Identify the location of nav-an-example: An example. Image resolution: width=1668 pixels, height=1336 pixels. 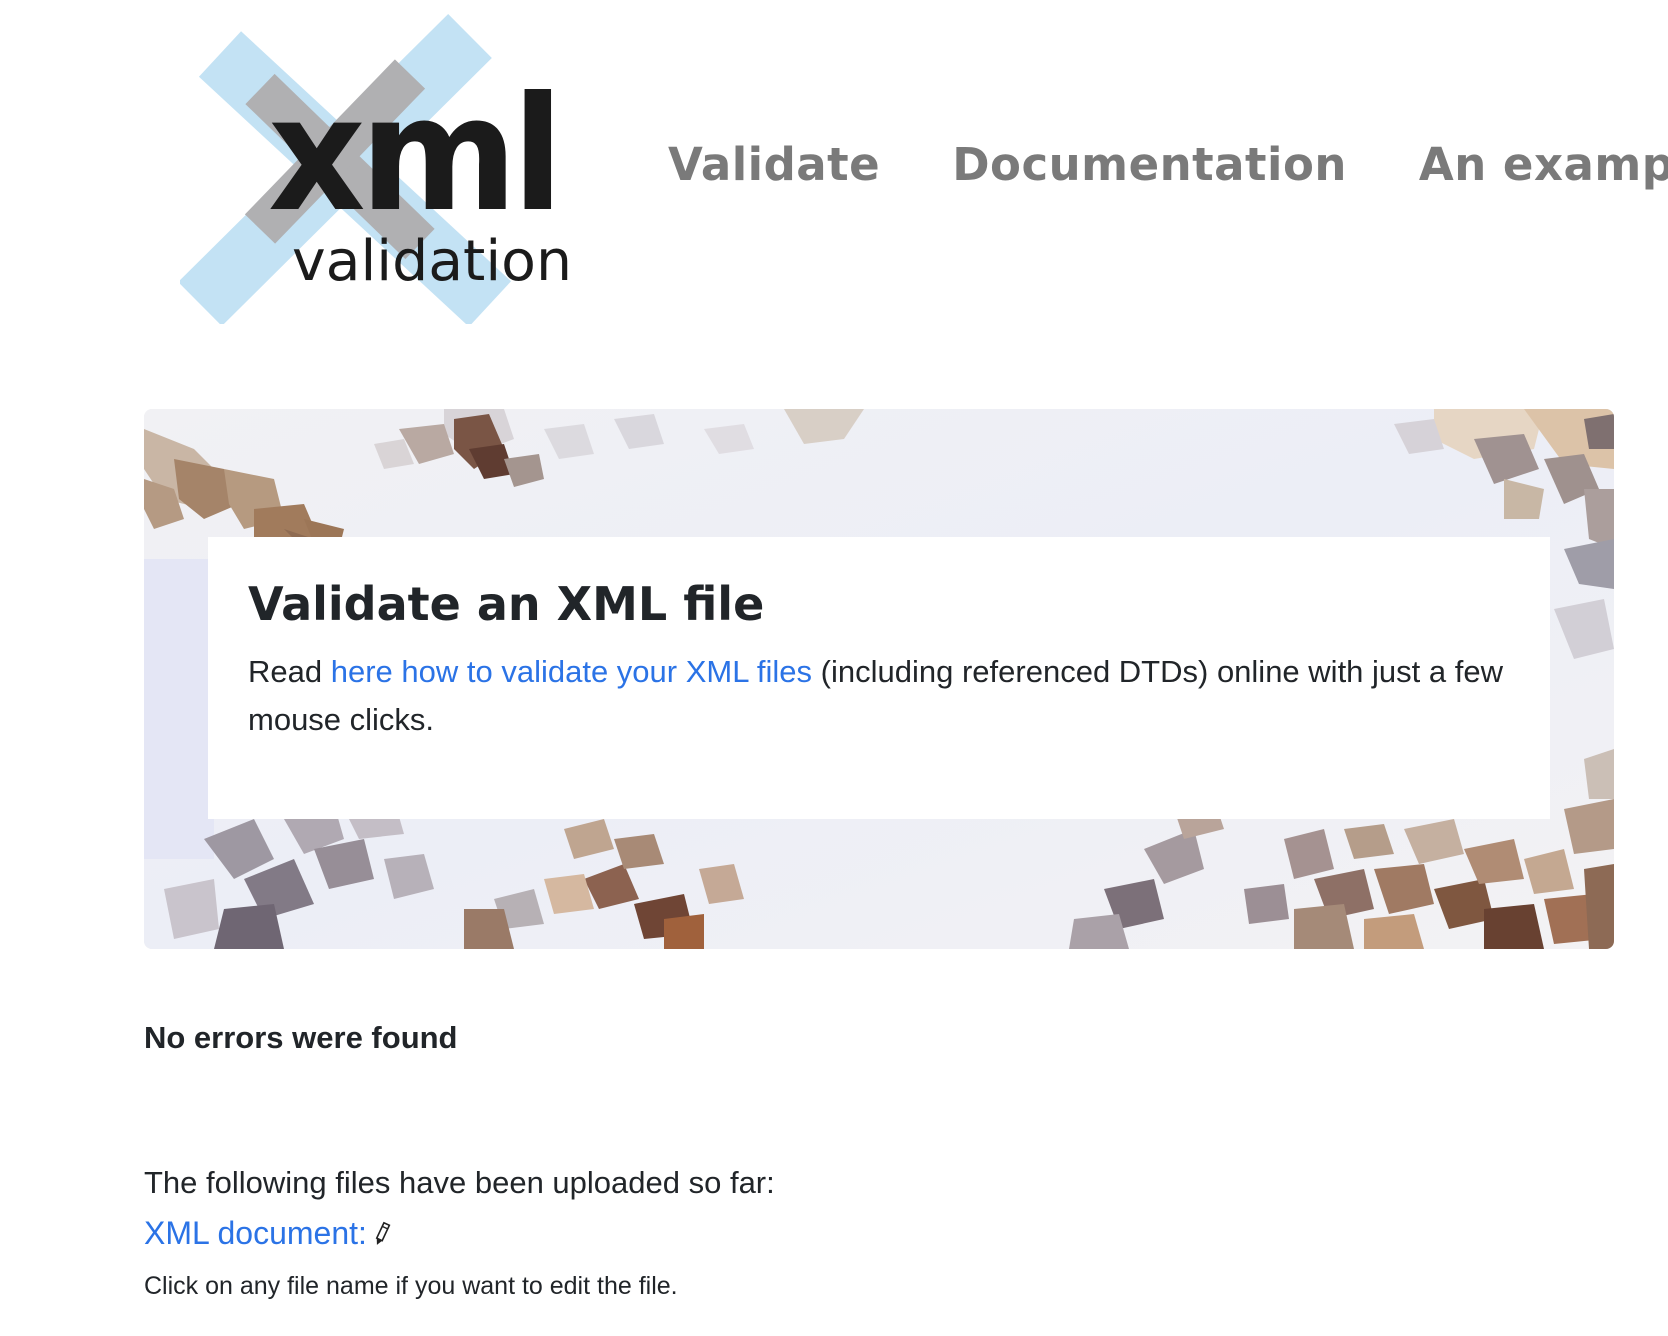
(1543, 164).